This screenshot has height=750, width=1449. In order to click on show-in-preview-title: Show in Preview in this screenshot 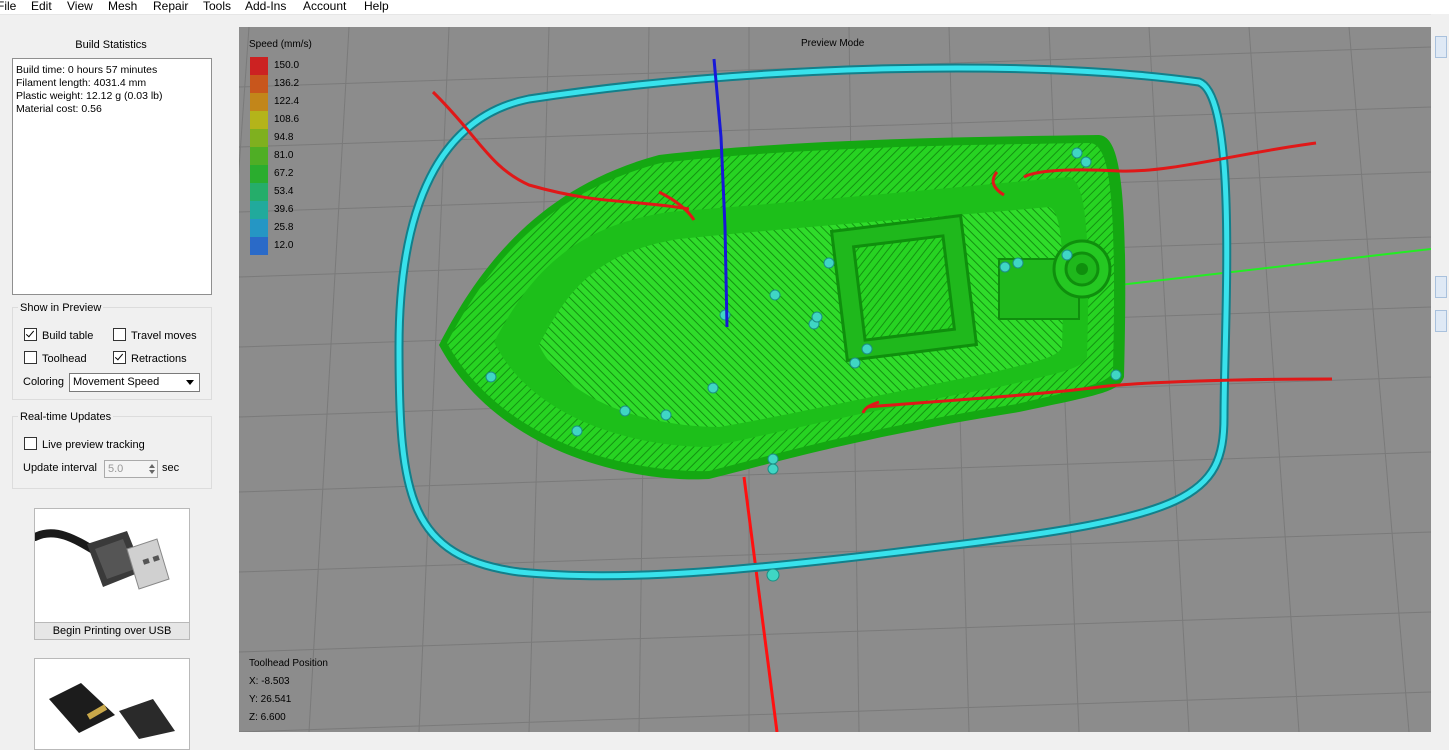, I will do `click(61, 308)`.